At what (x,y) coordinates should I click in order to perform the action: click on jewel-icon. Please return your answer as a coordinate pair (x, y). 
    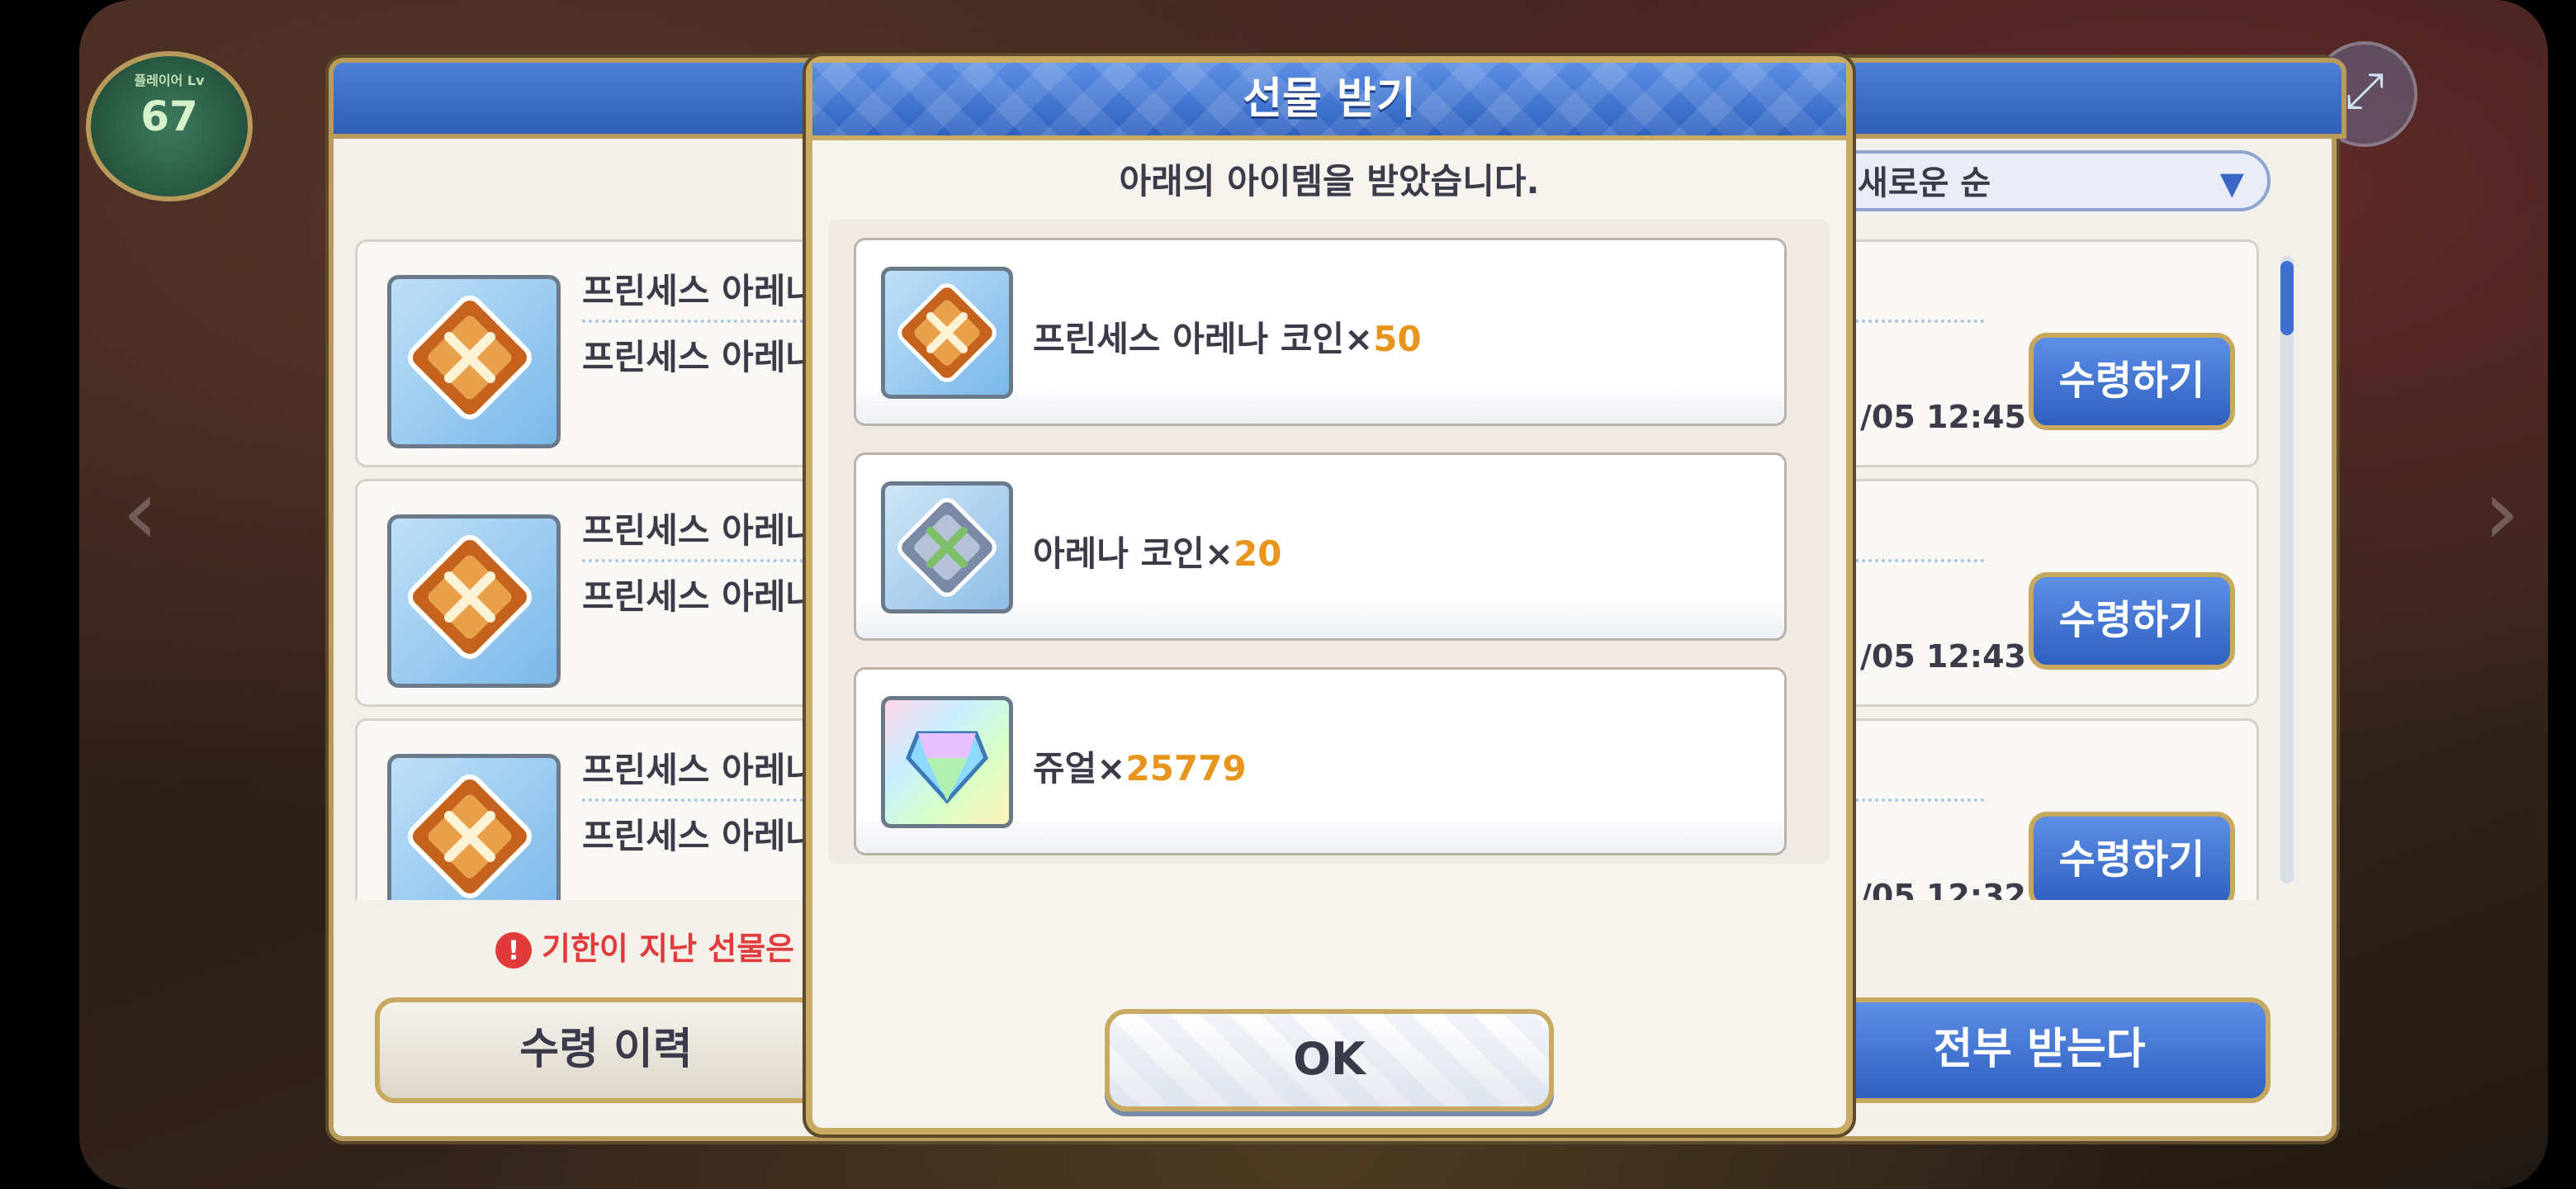
    Looking at the image, I should click on (947, 762).